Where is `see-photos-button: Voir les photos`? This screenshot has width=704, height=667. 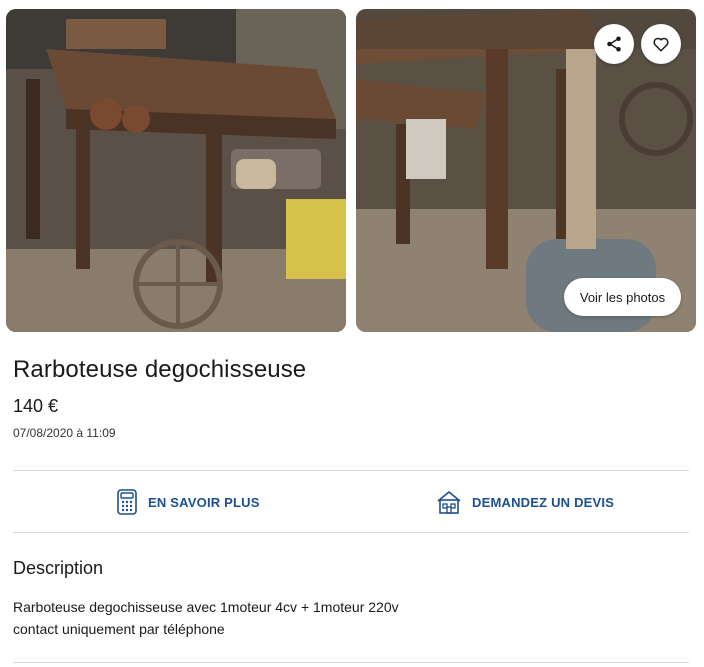
see-photos-button: Voir les photos is located at coordinates (622, 297).